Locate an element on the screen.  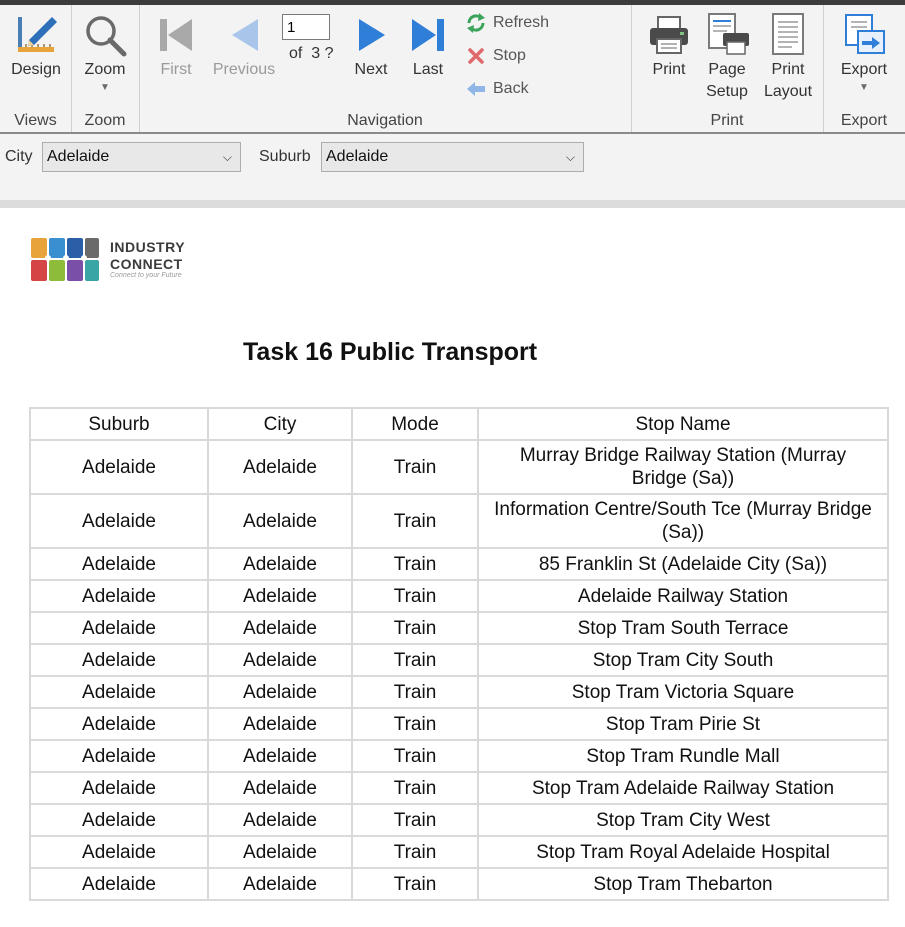
back-arrow-icon is located at coordinates (476, 88).